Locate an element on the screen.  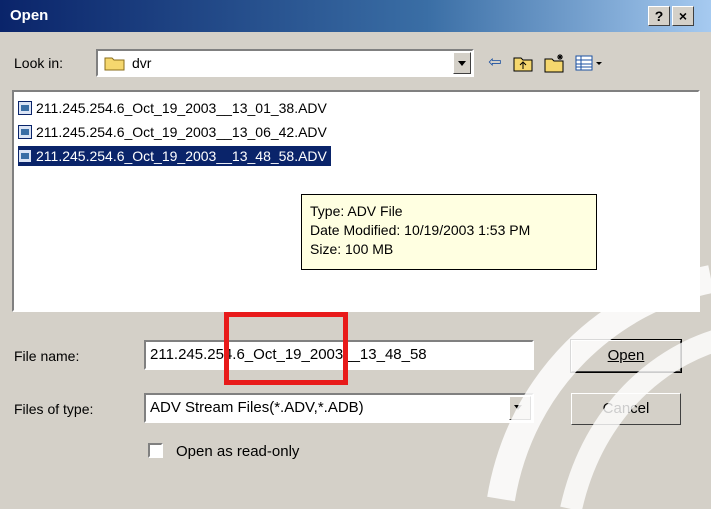
close-button: × is located at coordinates (683, 16).